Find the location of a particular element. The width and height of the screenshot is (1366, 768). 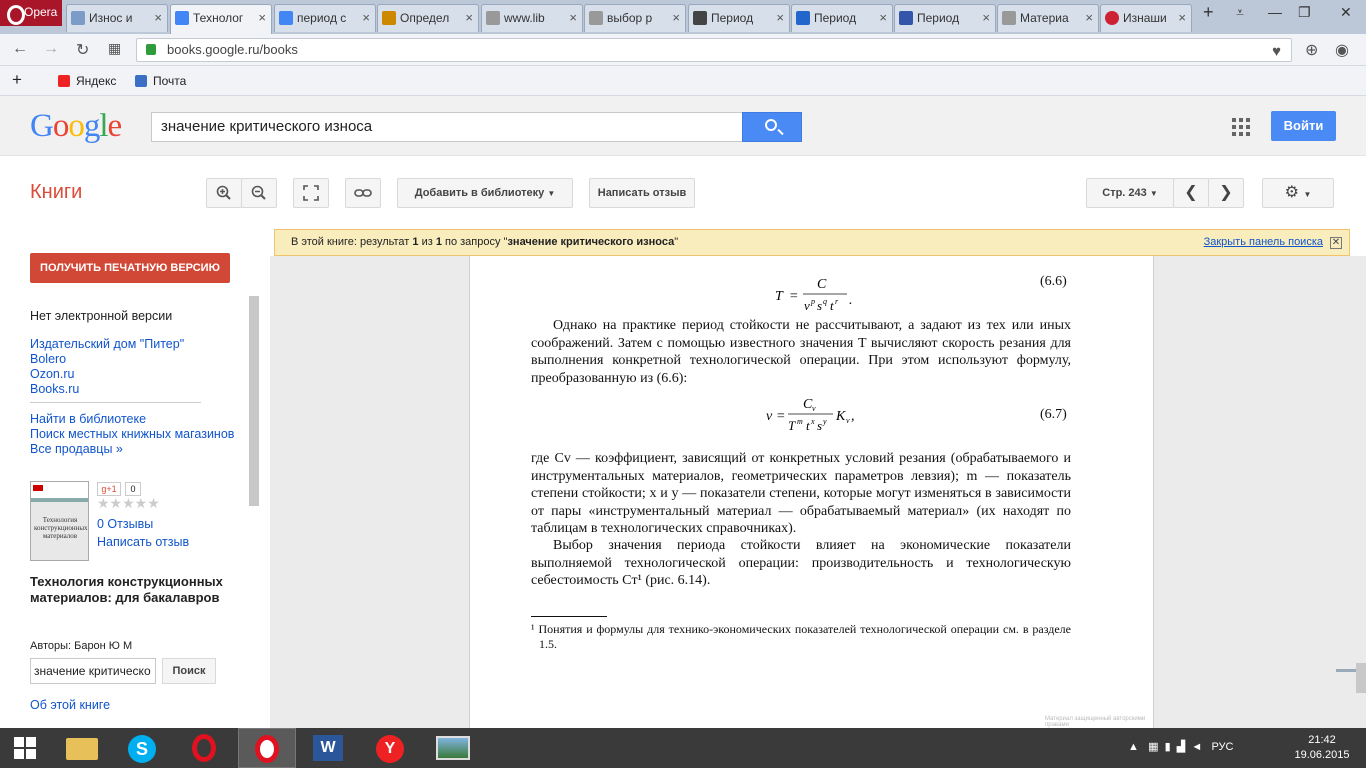

download-icon: ⊕ is located at coordinates (1311, 50).